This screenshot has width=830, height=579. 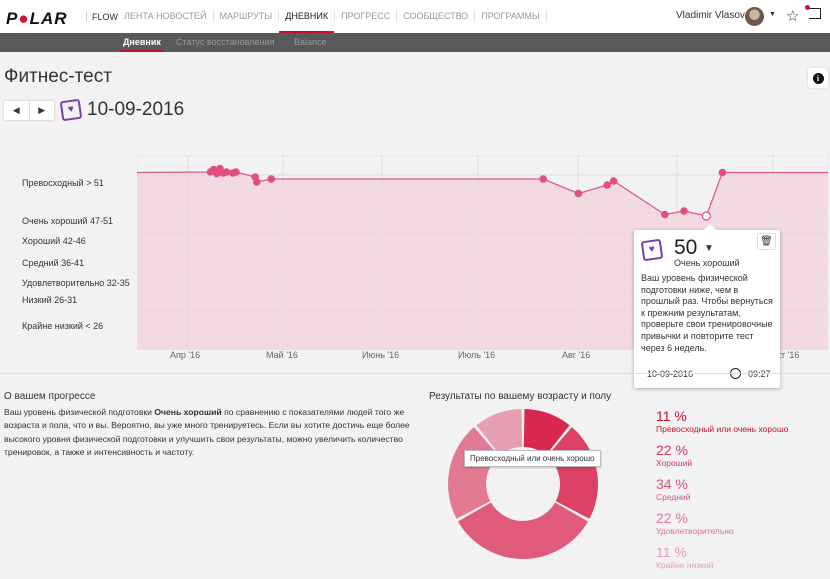 I want to click on tooltip-date: 10-09-2016, so click(x=670, y=374).